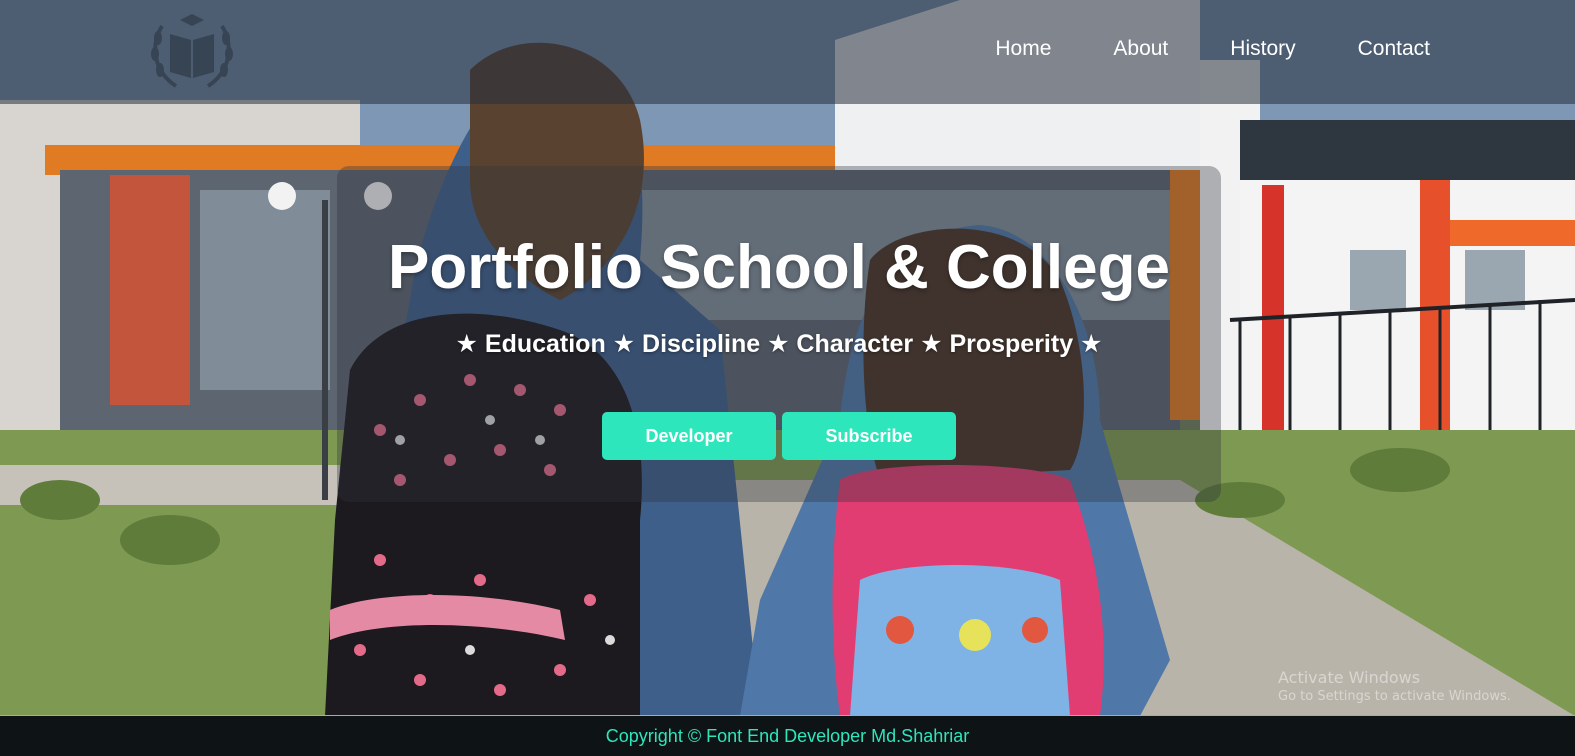 The height and width of the screenshot is (756, 1575). What do you see at coordinates (1394, 49) in the screenshot?
I see `nav-contact-link: Contact` at bounding box center [1394, 49].